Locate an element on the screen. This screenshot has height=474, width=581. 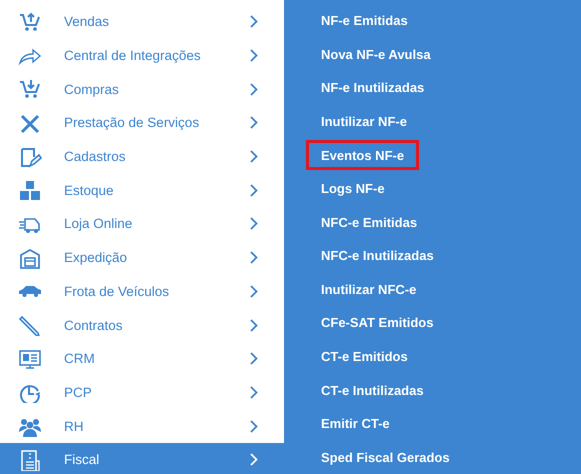
menu-item: Fiscal is located at coordinates (142, 458).